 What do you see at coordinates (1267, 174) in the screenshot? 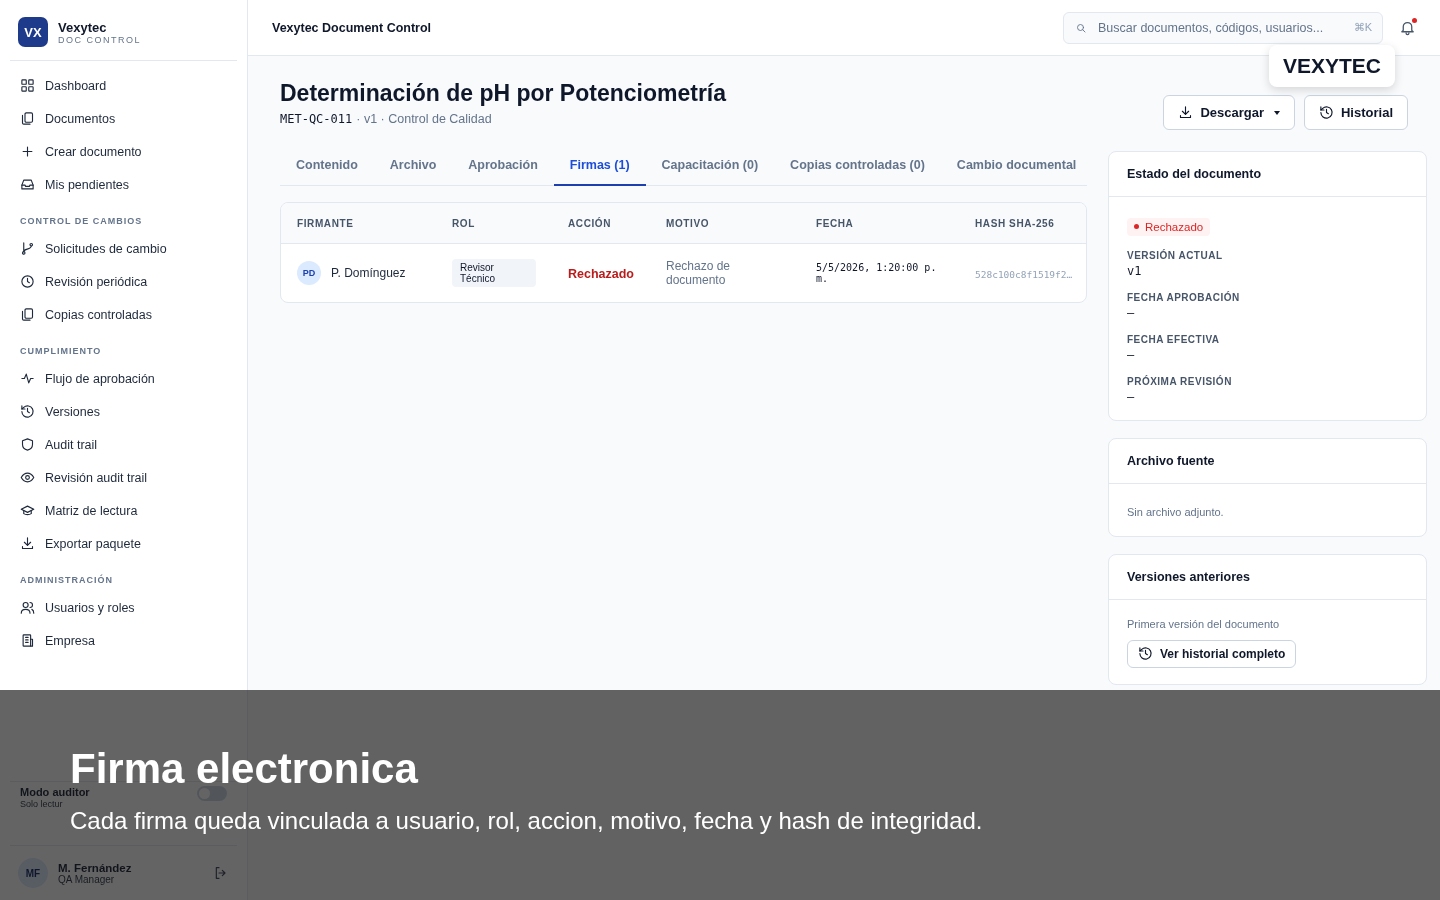
I see `card-title: Estado del documento` at bounding box center [1267, 174].